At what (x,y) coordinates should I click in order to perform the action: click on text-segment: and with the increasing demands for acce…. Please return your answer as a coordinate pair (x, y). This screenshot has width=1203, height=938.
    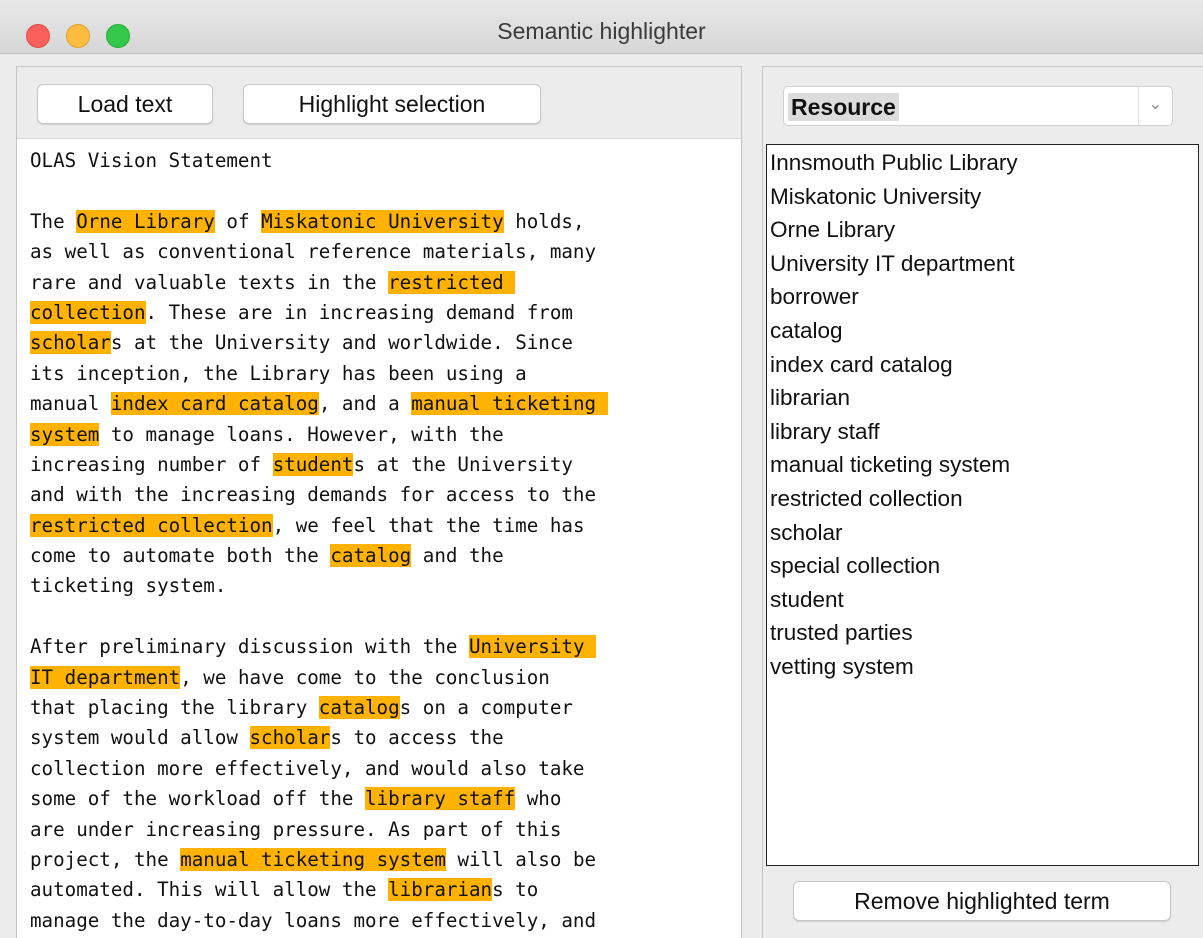
    Looking at the image, I should click on (313, 495).